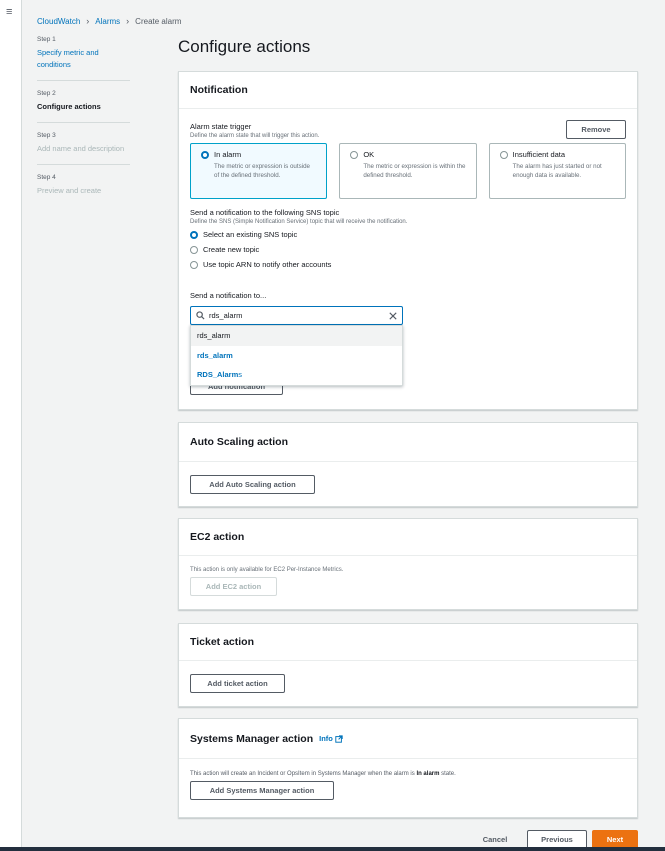  I want to click on sns-option-label: Create new topic, so click(231, 249).